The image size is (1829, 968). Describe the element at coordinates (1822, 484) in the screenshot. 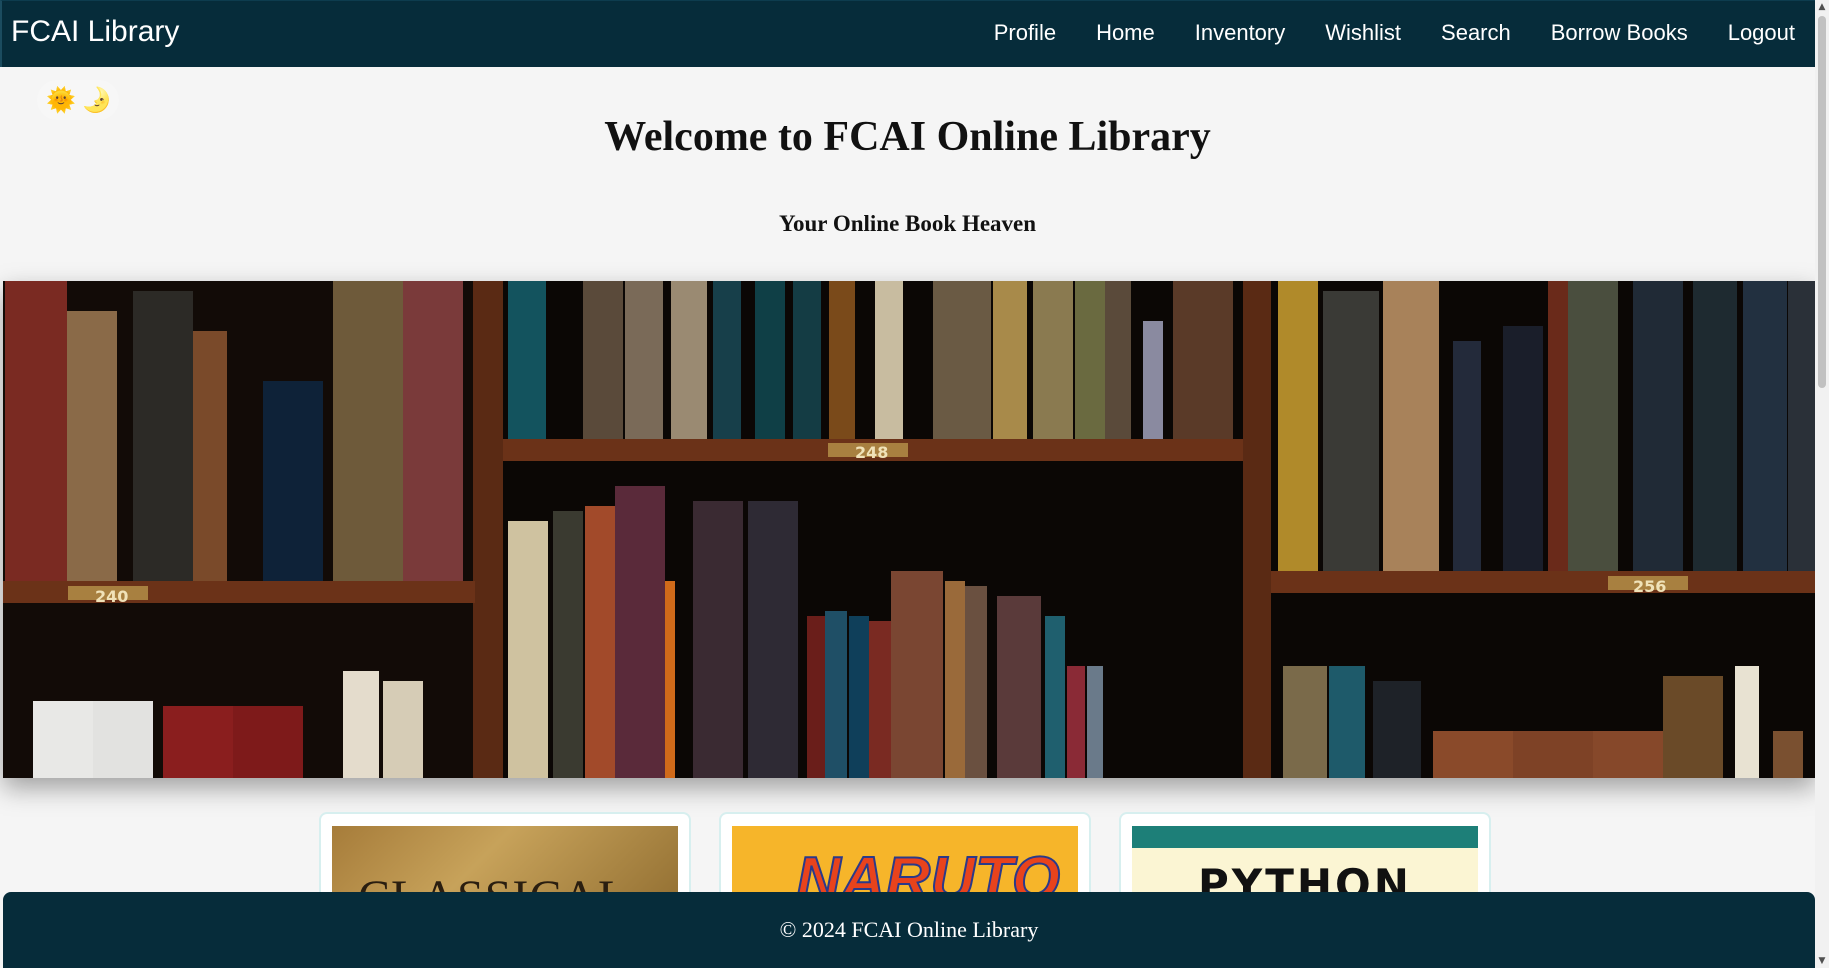

I see `vertical-scrollbar: ▲ ▼` at that location.